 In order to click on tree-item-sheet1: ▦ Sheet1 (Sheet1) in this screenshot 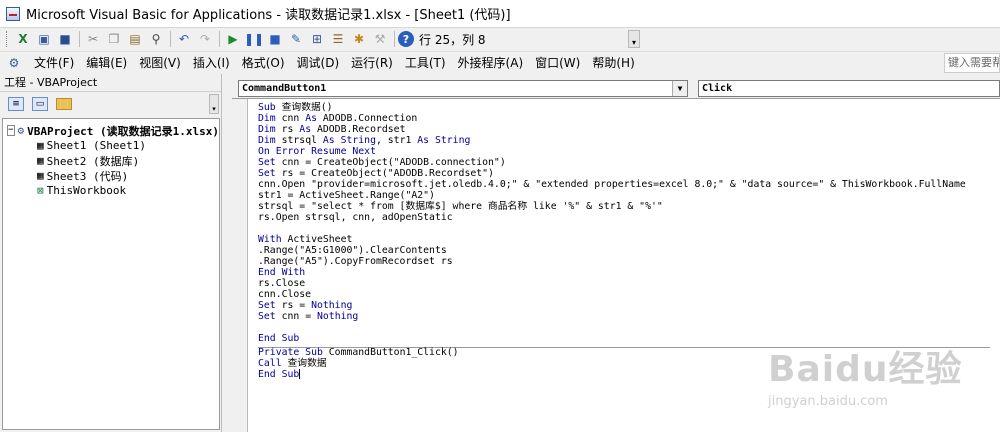, I will do `click(113, 145)`.